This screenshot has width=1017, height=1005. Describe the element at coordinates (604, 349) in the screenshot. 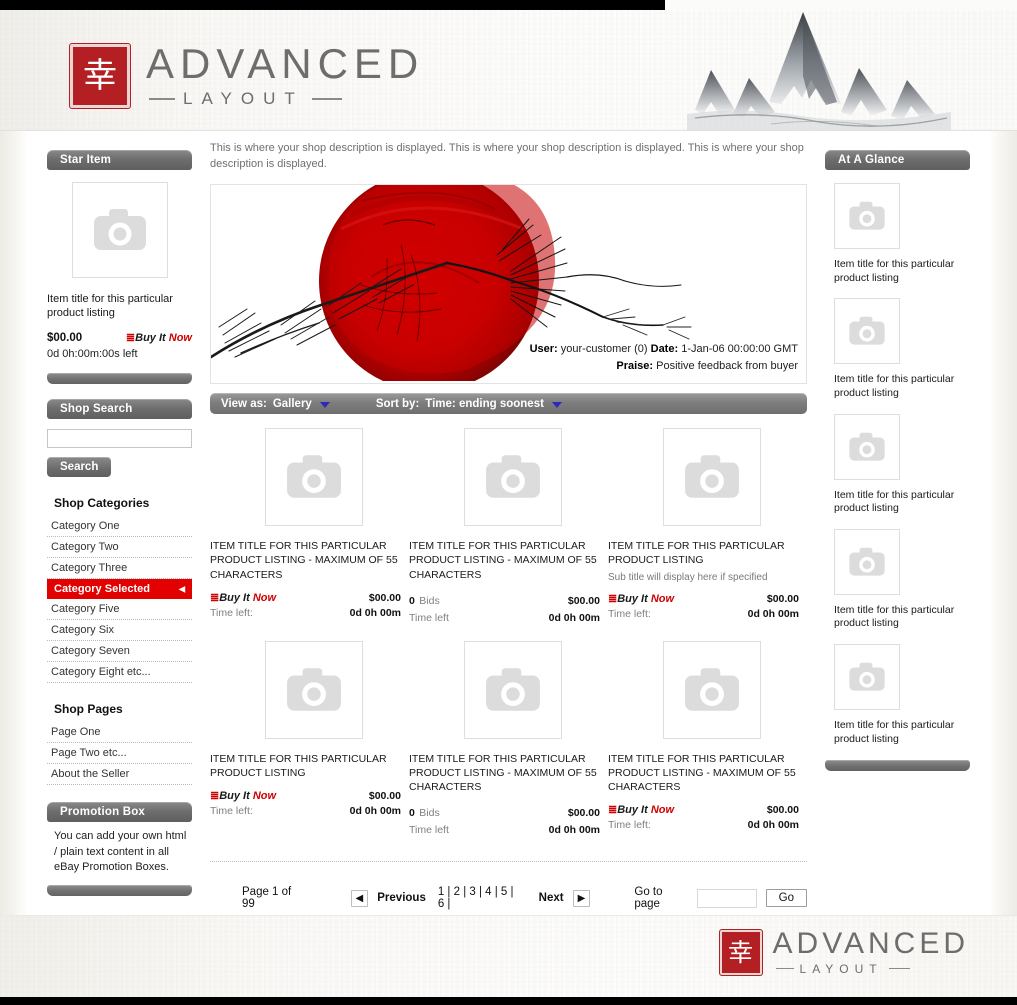

I see `hero-user-value: your-customer (0)` at that location.